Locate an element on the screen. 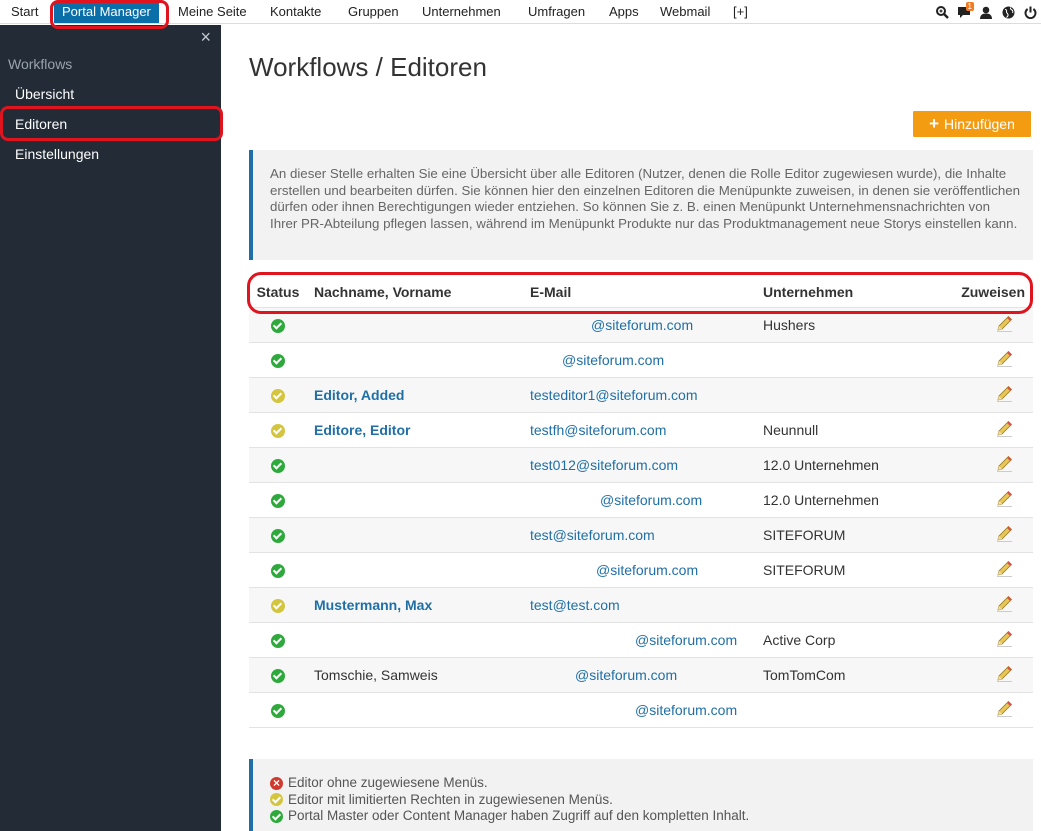  nav-umfragen: Umfragen is located at coordinates (556, 12).